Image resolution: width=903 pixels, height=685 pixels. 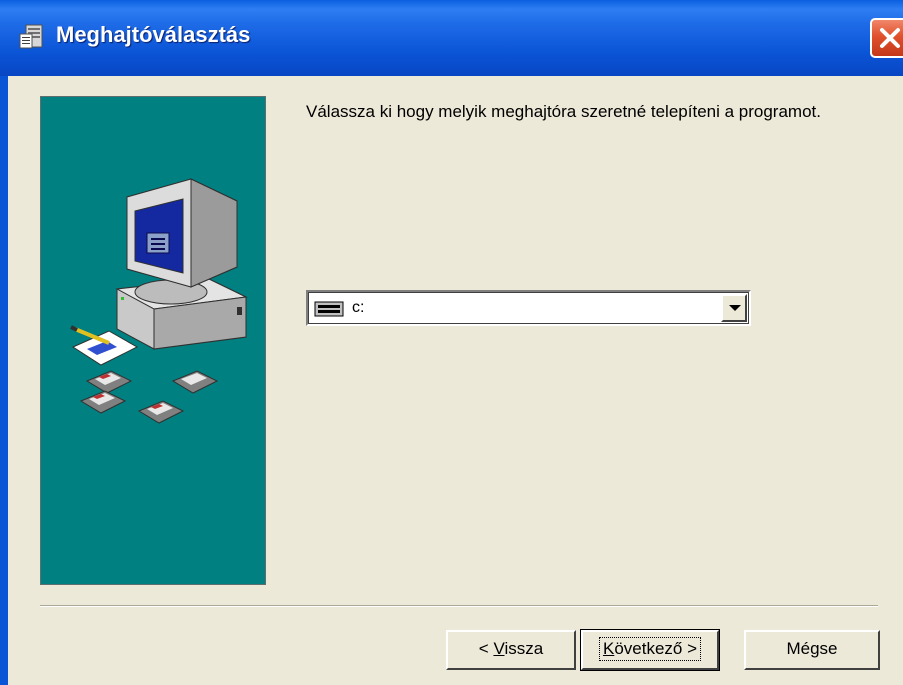 I want to click on drive-select-value: c:, so click(x=358, y=307).